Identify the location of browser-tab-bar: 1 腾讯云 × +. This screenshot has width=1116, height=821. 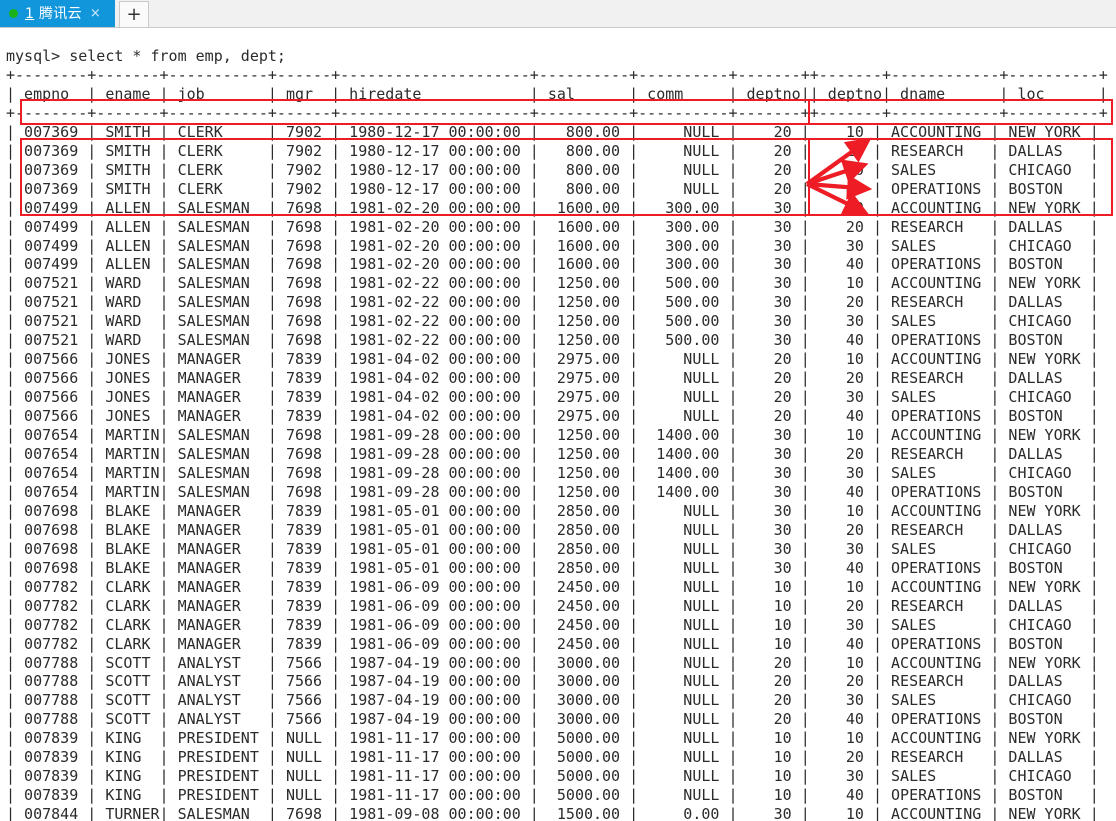
(558, 14).